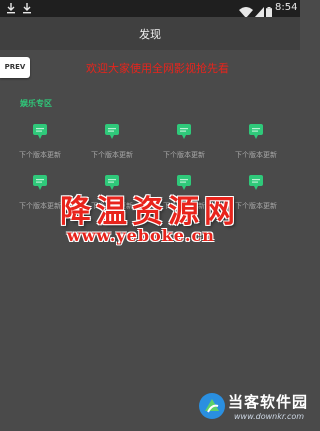  What do you see at coordinates (141, 235) in the screenshot?
I see `watermark-url: www.yeboke.cn` at bounding box center [141, 235].